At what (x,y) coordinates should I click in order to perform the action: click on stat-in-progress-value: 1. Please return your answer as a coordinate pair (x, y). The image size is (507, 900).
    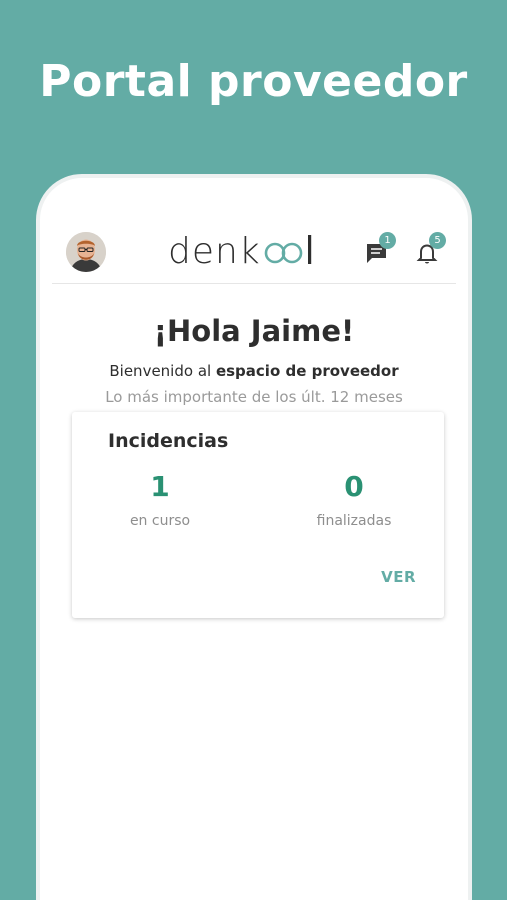
    Looking at the image, I should click on (160, 486).